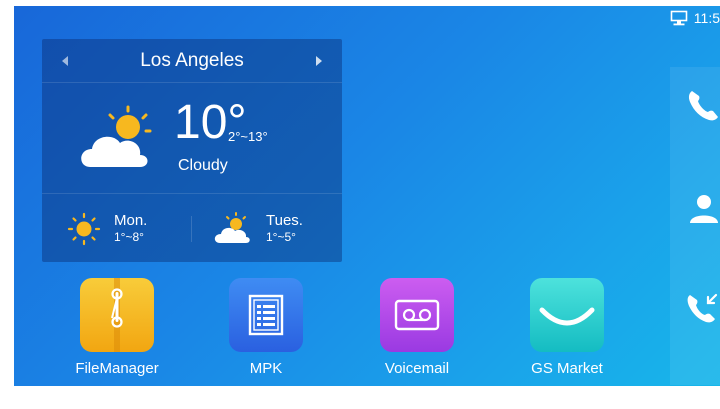 The height and width of the screenshot is (409, 720). Describe the element at coordinates (702, 105) in the screenshot. I see `phone-icon` at that location.